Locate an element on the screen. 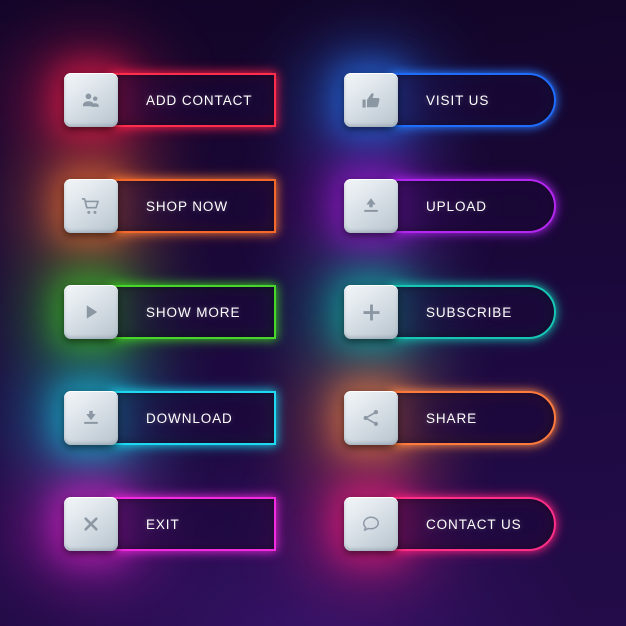 The image size is (626, 626). icon-tile-shop-now is located at coordinates (91, 206).